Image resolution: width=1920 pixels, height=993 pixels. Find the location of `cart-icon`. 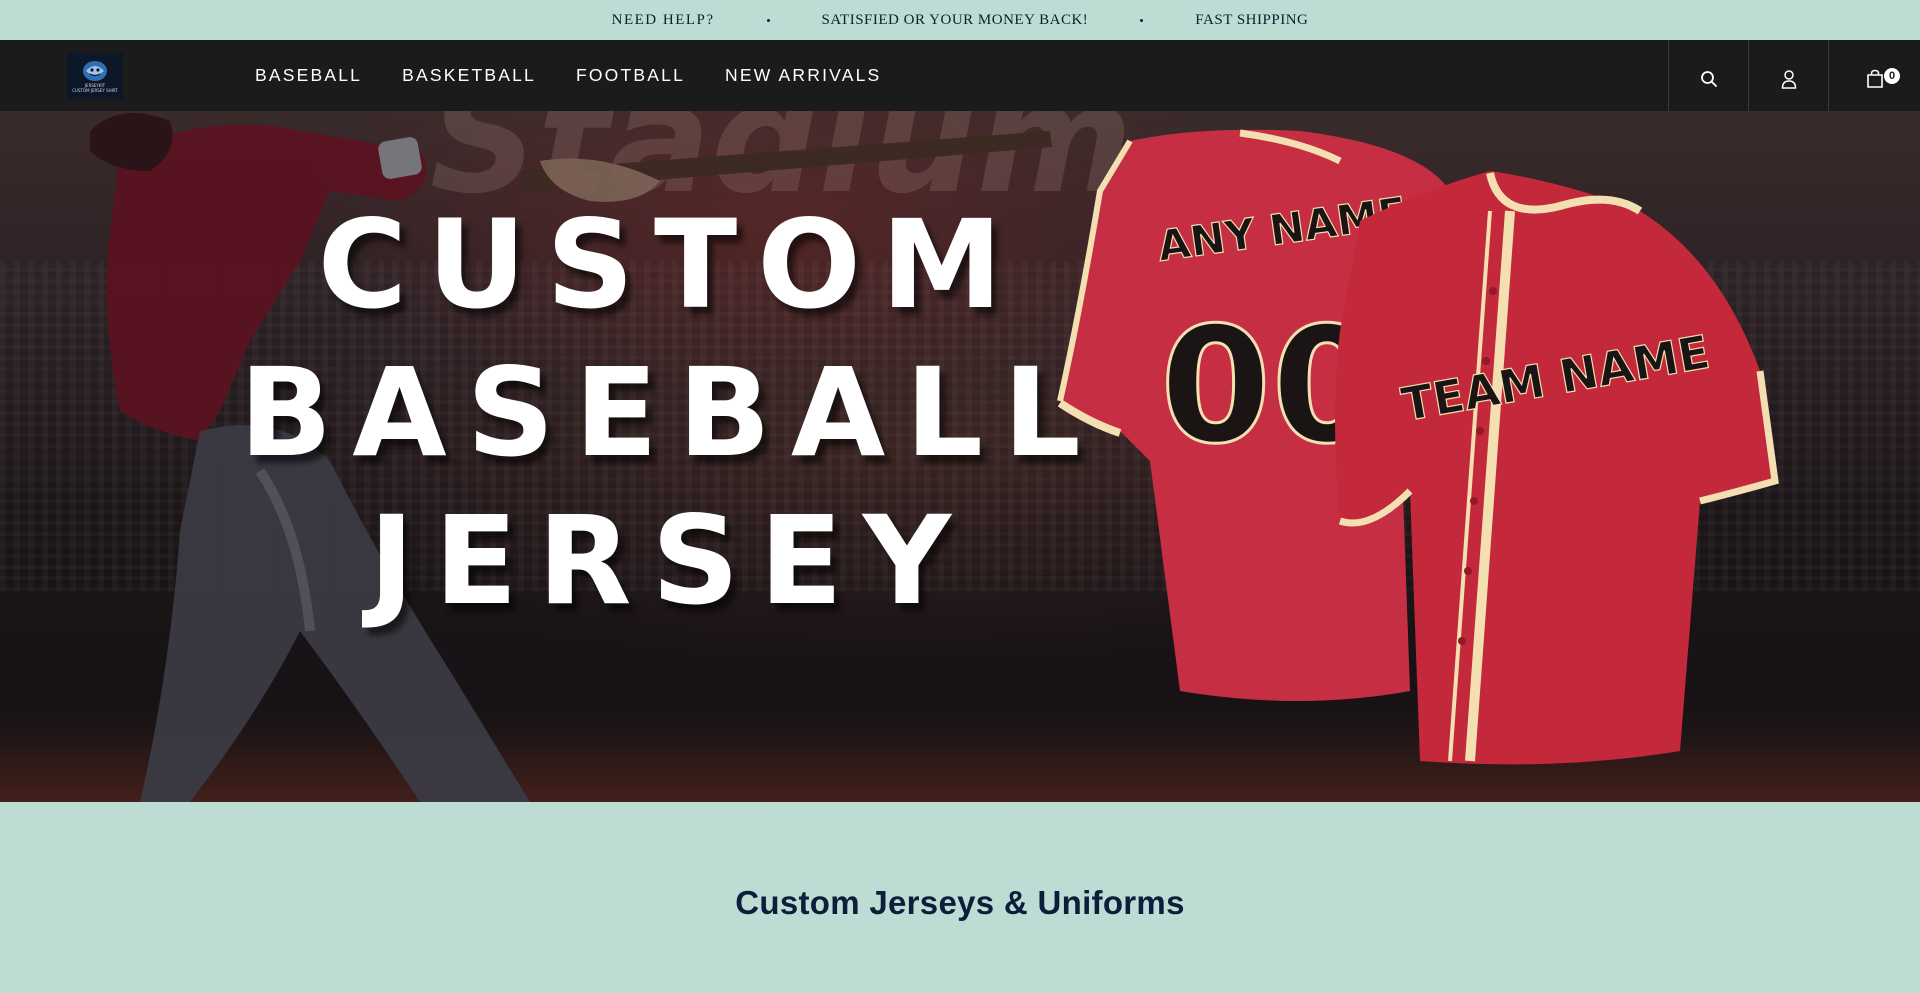

cart-icon is located at coordinates (1874, 78).